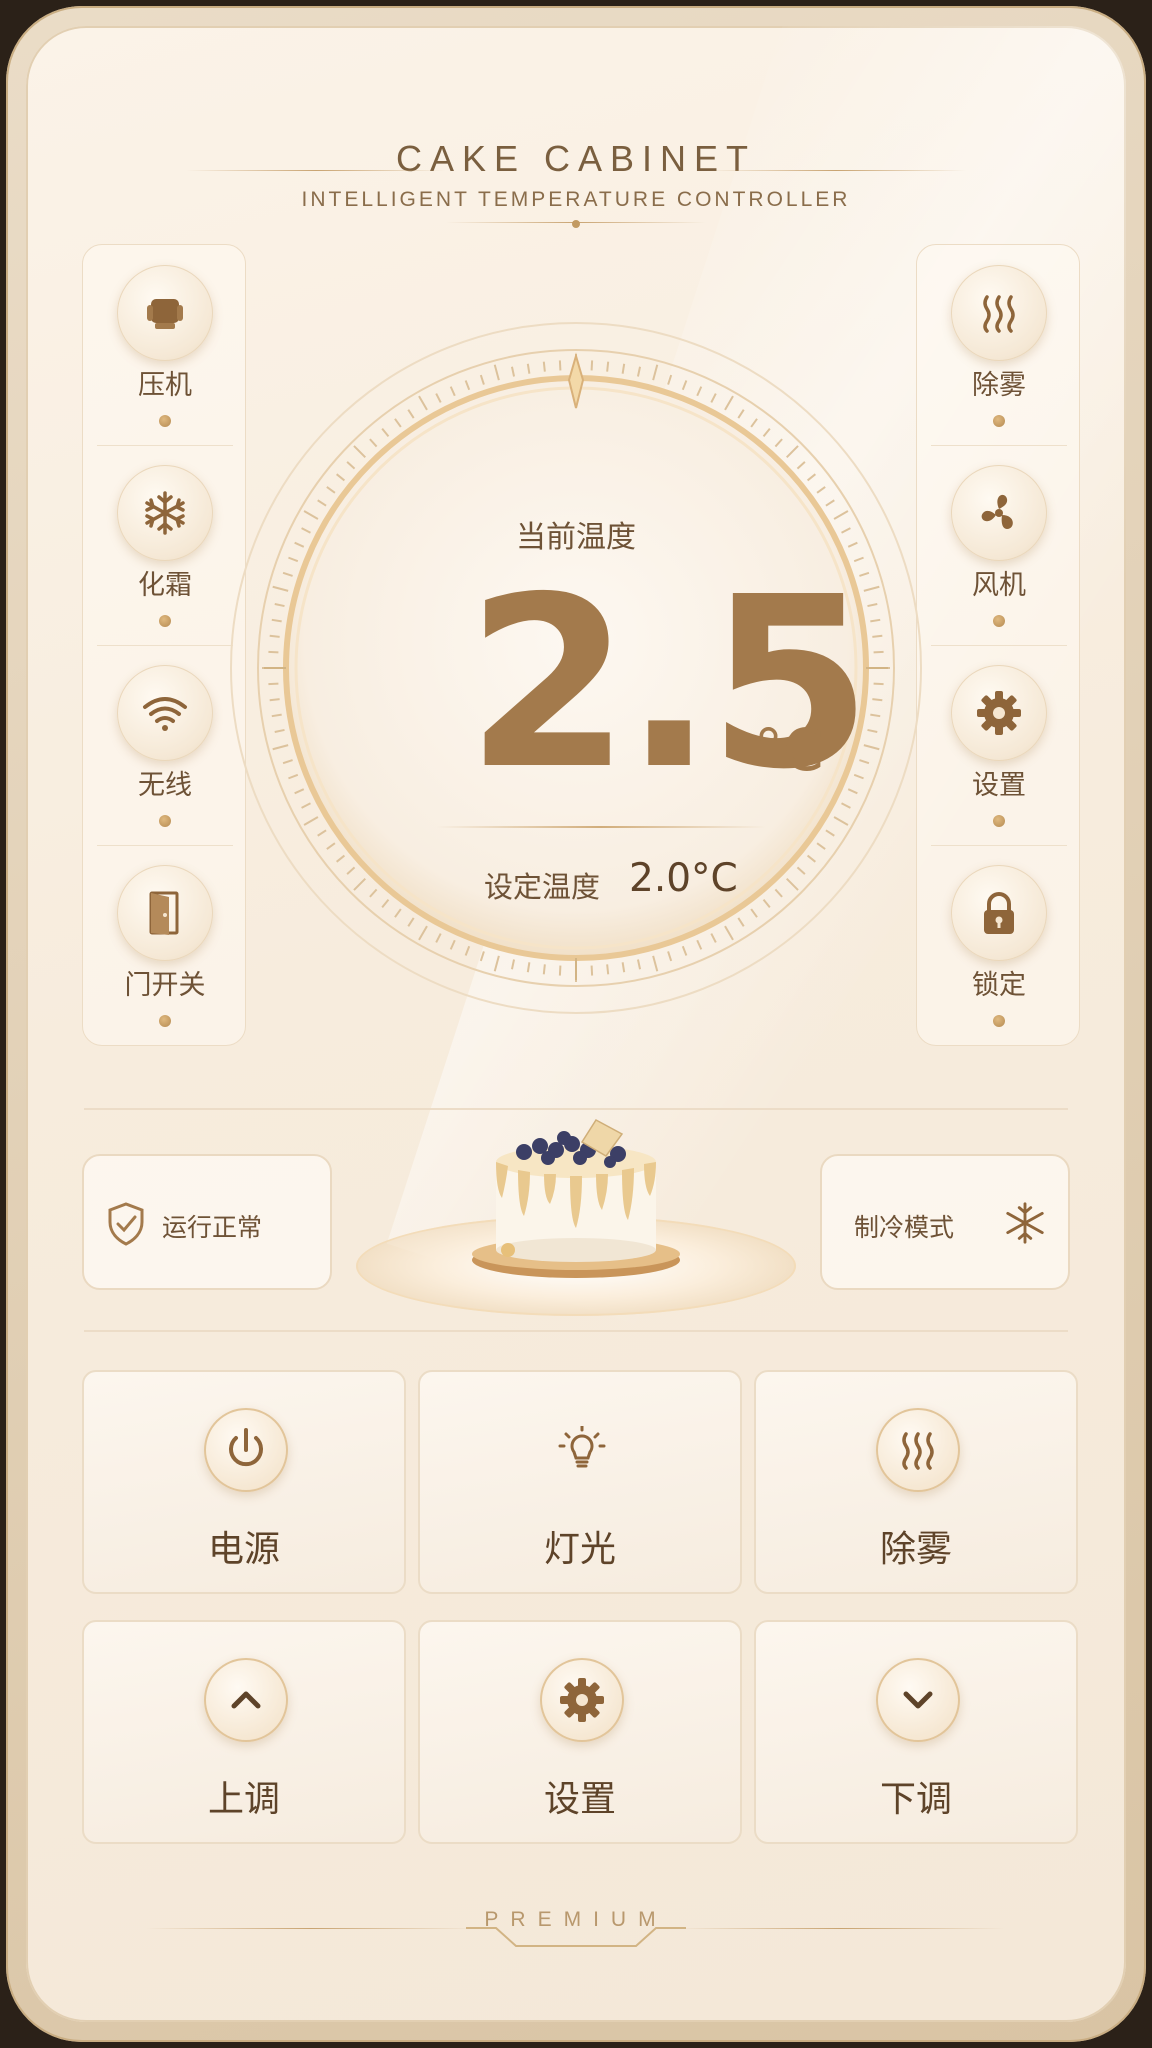  What do you see at coordinates (918, 1700) in the screenshot?
I see `chevron-down-icon` at bounding box center [918, 1700].